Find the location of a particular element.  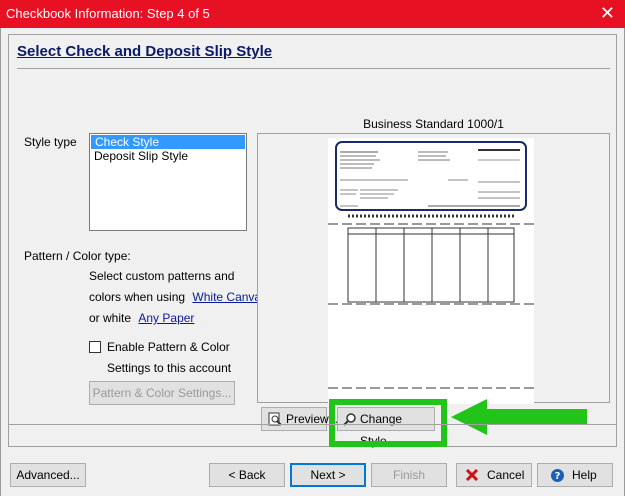

cancel-x-icon is located at coordinates (472, 475).